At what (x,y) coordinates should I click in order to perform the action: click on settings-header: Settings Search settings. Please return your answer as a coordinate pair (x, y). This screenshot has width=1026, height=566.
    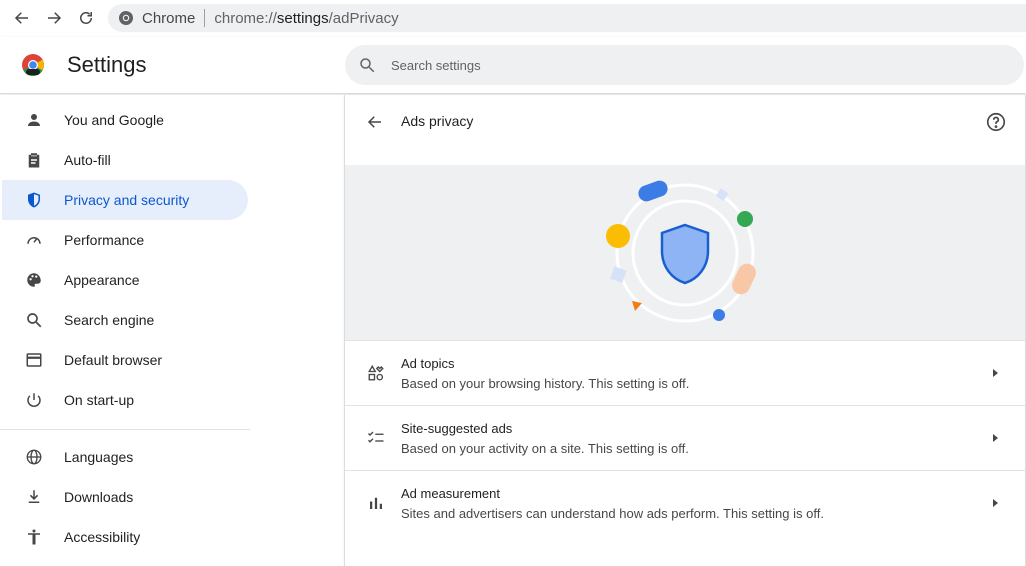
    Looking at the image, I should click on (513, 65).